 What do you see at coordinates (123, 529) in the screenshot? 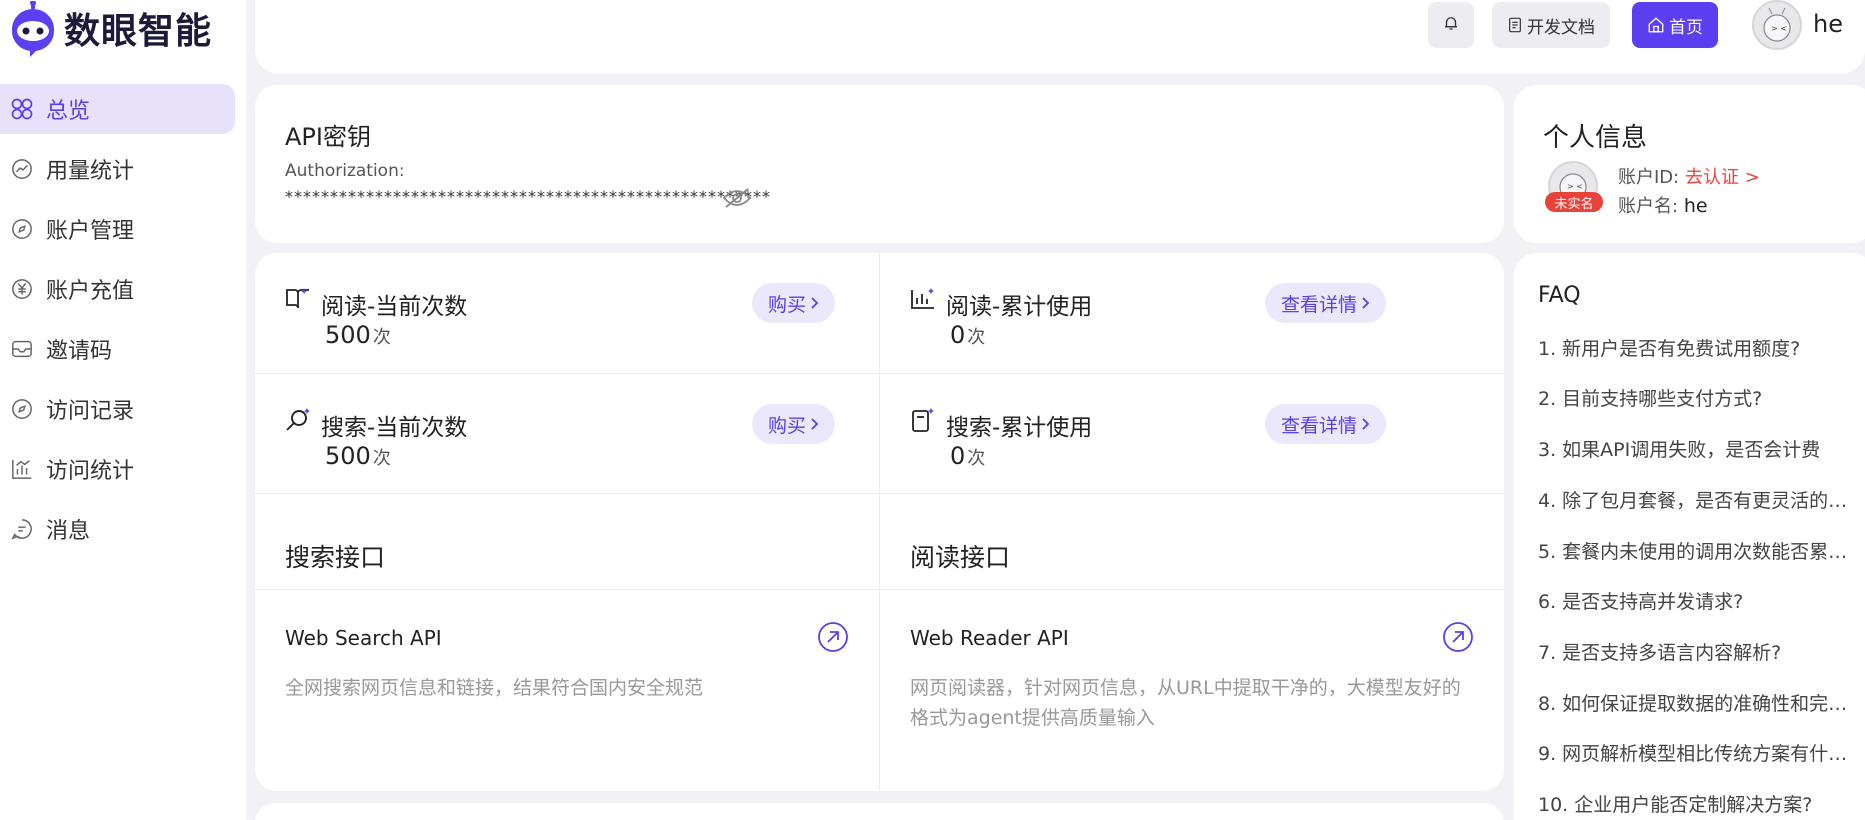
I see `sidebar-item-messages: 消息` at bounding box center [123, 529].